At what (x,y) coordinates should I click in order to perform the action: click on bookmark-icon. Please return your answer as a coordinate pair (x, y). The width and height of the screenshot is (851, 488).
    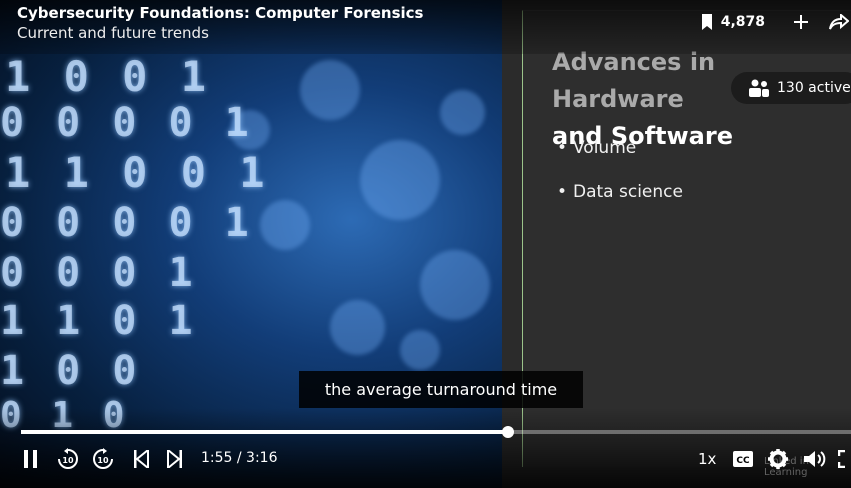
    Looking at the image, I should click on (706, 22).